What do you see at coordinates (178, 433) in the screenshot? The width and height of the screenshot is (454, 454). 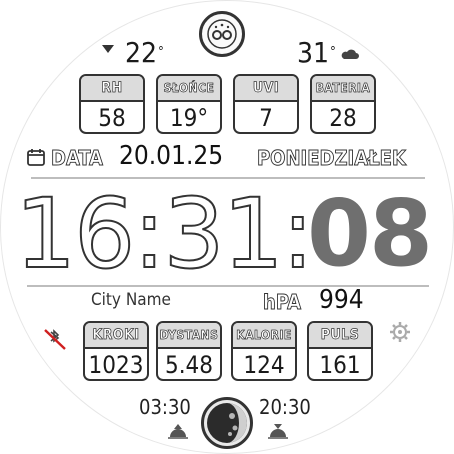 I see `sunrise-icon` at bounding box center [178, 433].